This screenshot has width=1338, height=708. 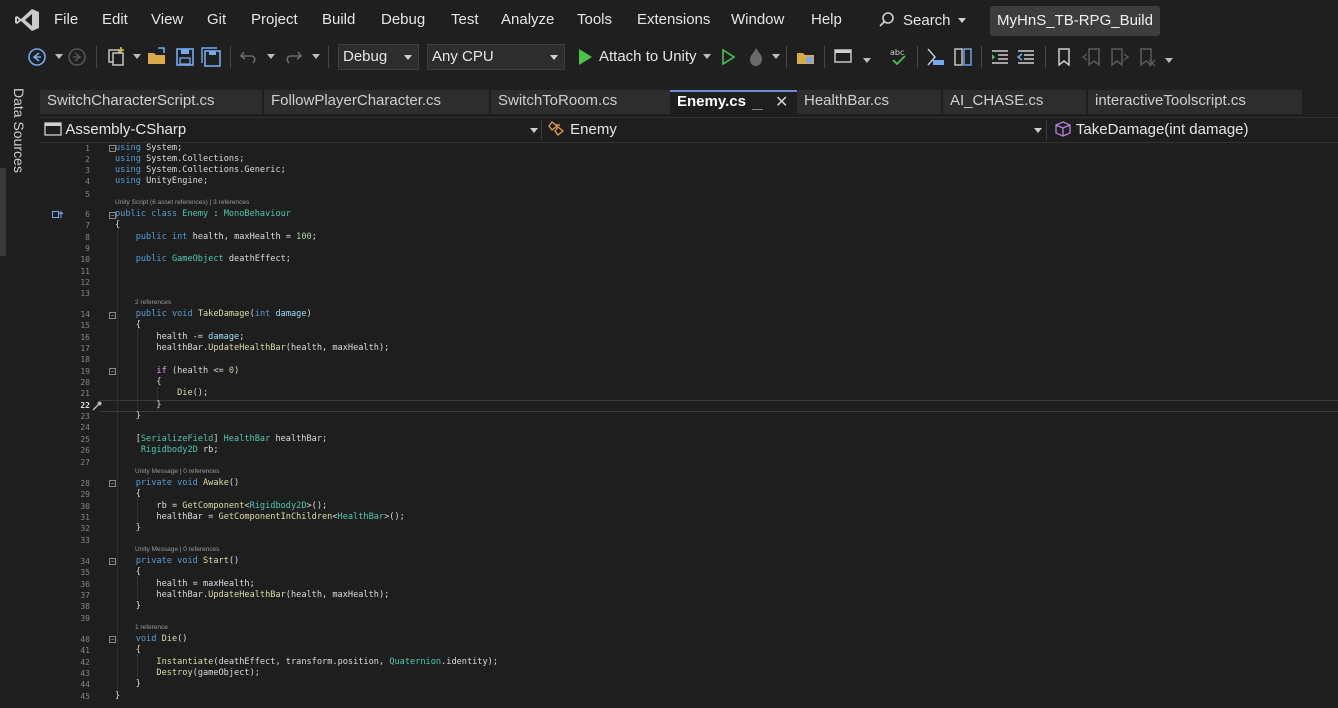 I want to click on tab-ai-chase: AI_CHASE.cs, so click(x=1014, y=102).